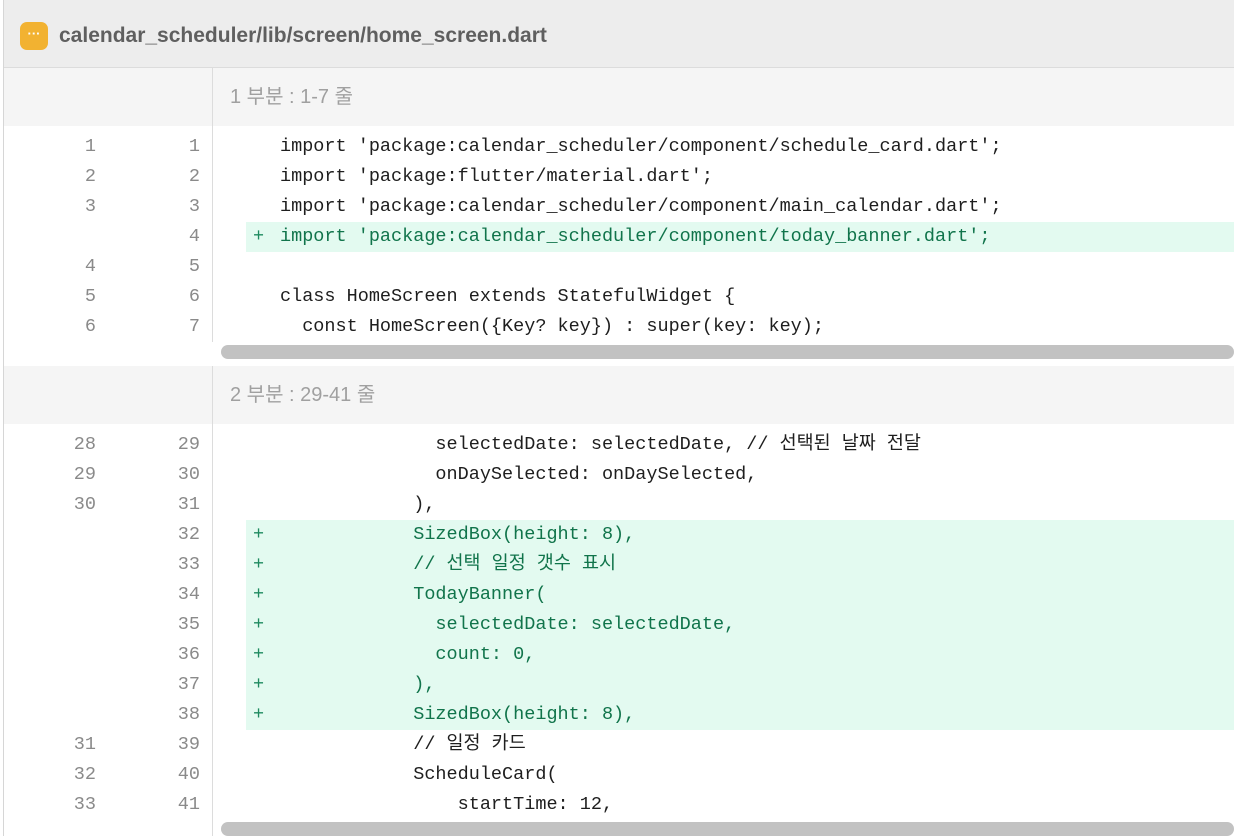  What do you see at coordinates (90, 266) in the screenshot?
I see `old-line-number: 4` at bounding box center [90, 266].